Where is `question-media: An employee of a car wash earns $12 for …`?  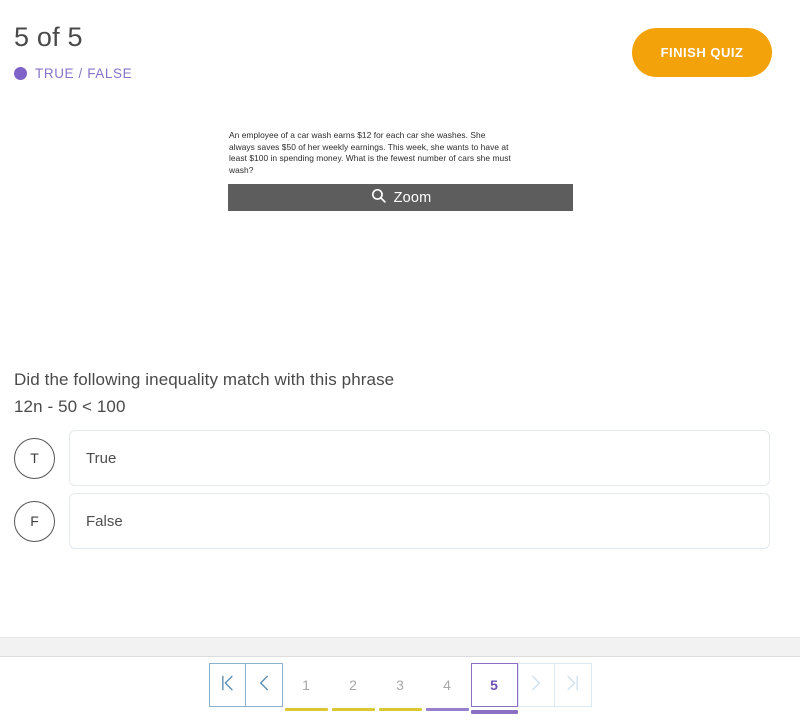 question-media: An employee of a car wash earns $12 for … is located at coordinates (400, 169).